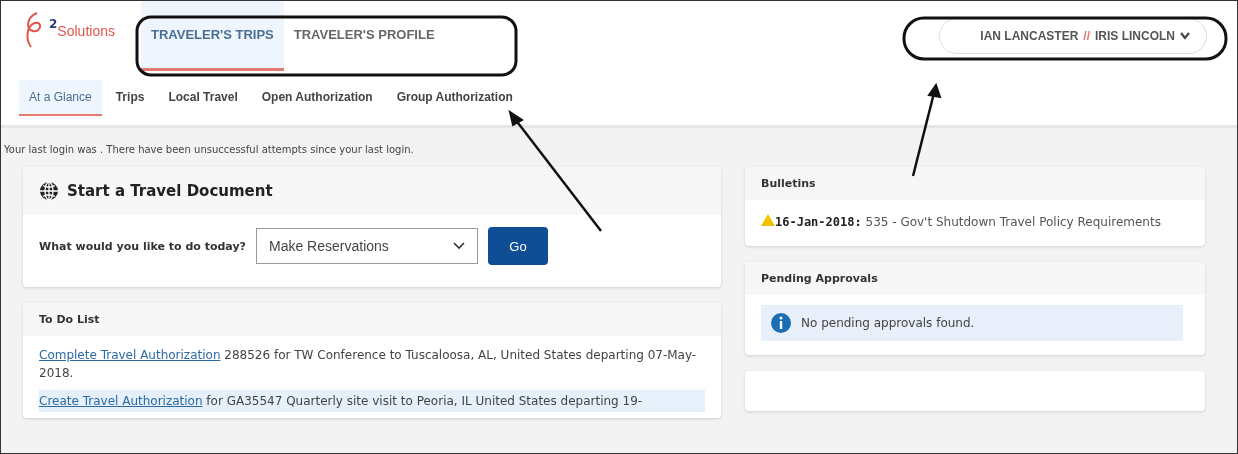 This screenshot has height=454, width=1238. Describe the element at coordinates (170, 191) in the screenshot. I see `card-title: Start a Travel Document` at that location.